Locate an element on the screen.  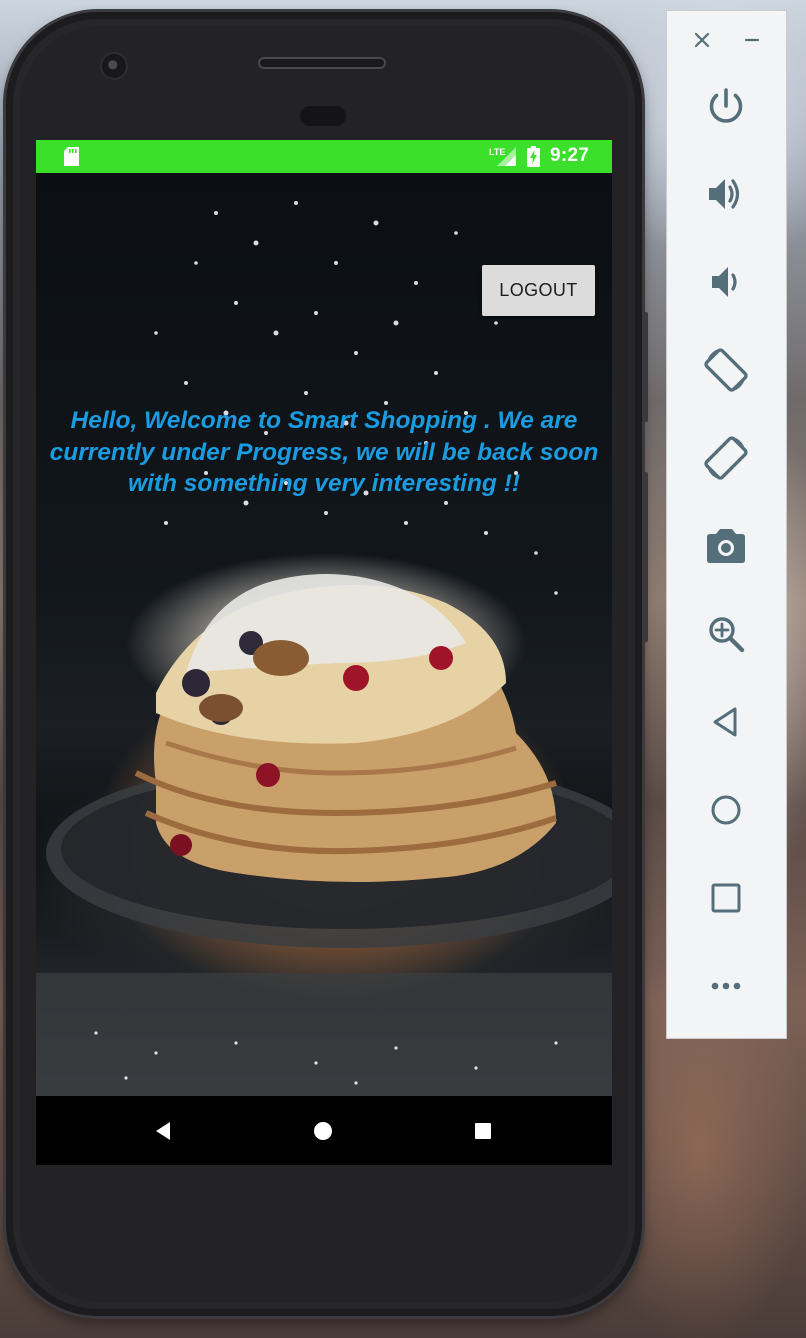
zoom-icon is located at coordinates (727, 635).